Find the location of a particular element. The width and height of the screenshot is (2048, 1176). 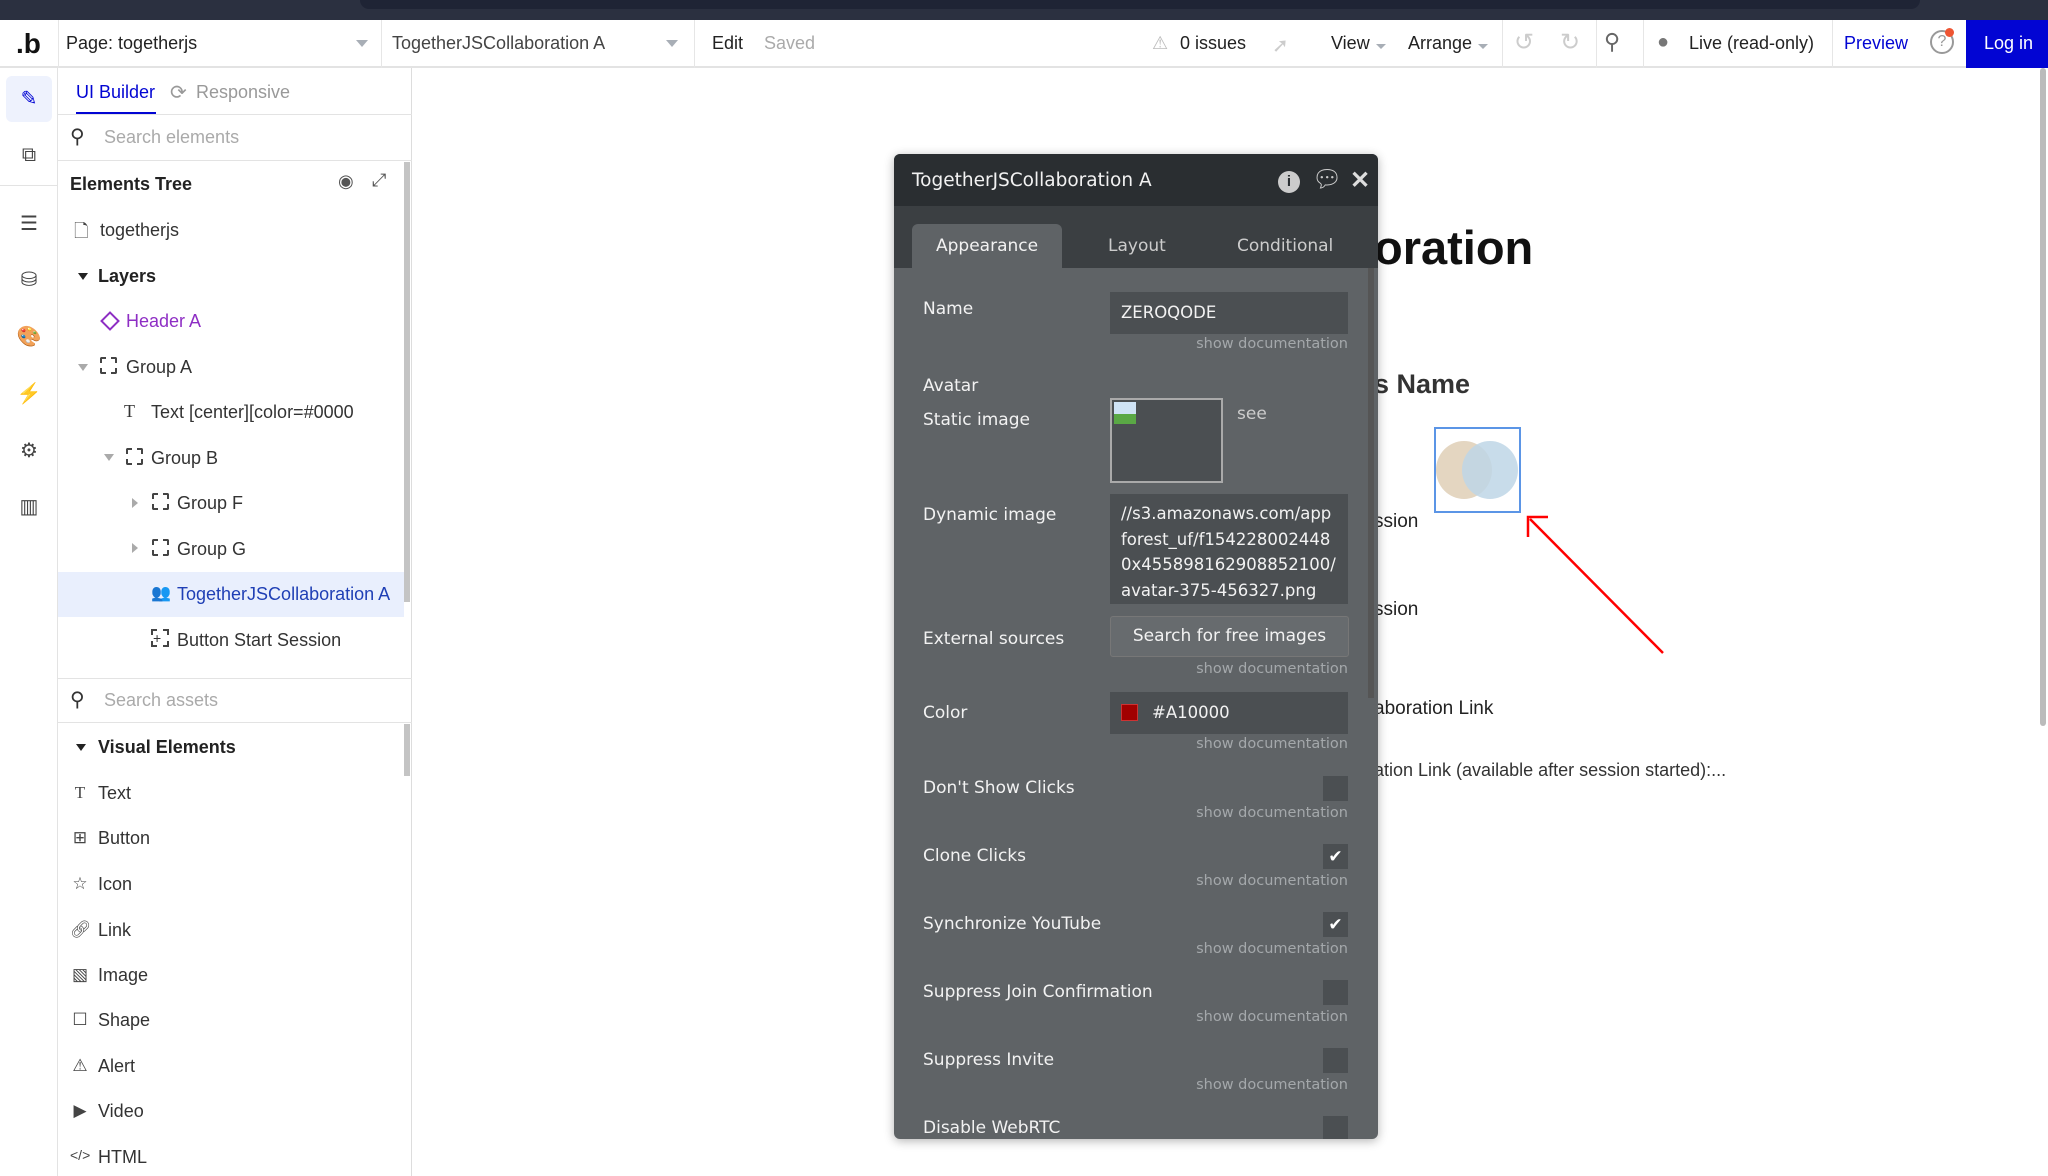

dont-show-clicks-checkbox is located at coordinates (1335, 788).